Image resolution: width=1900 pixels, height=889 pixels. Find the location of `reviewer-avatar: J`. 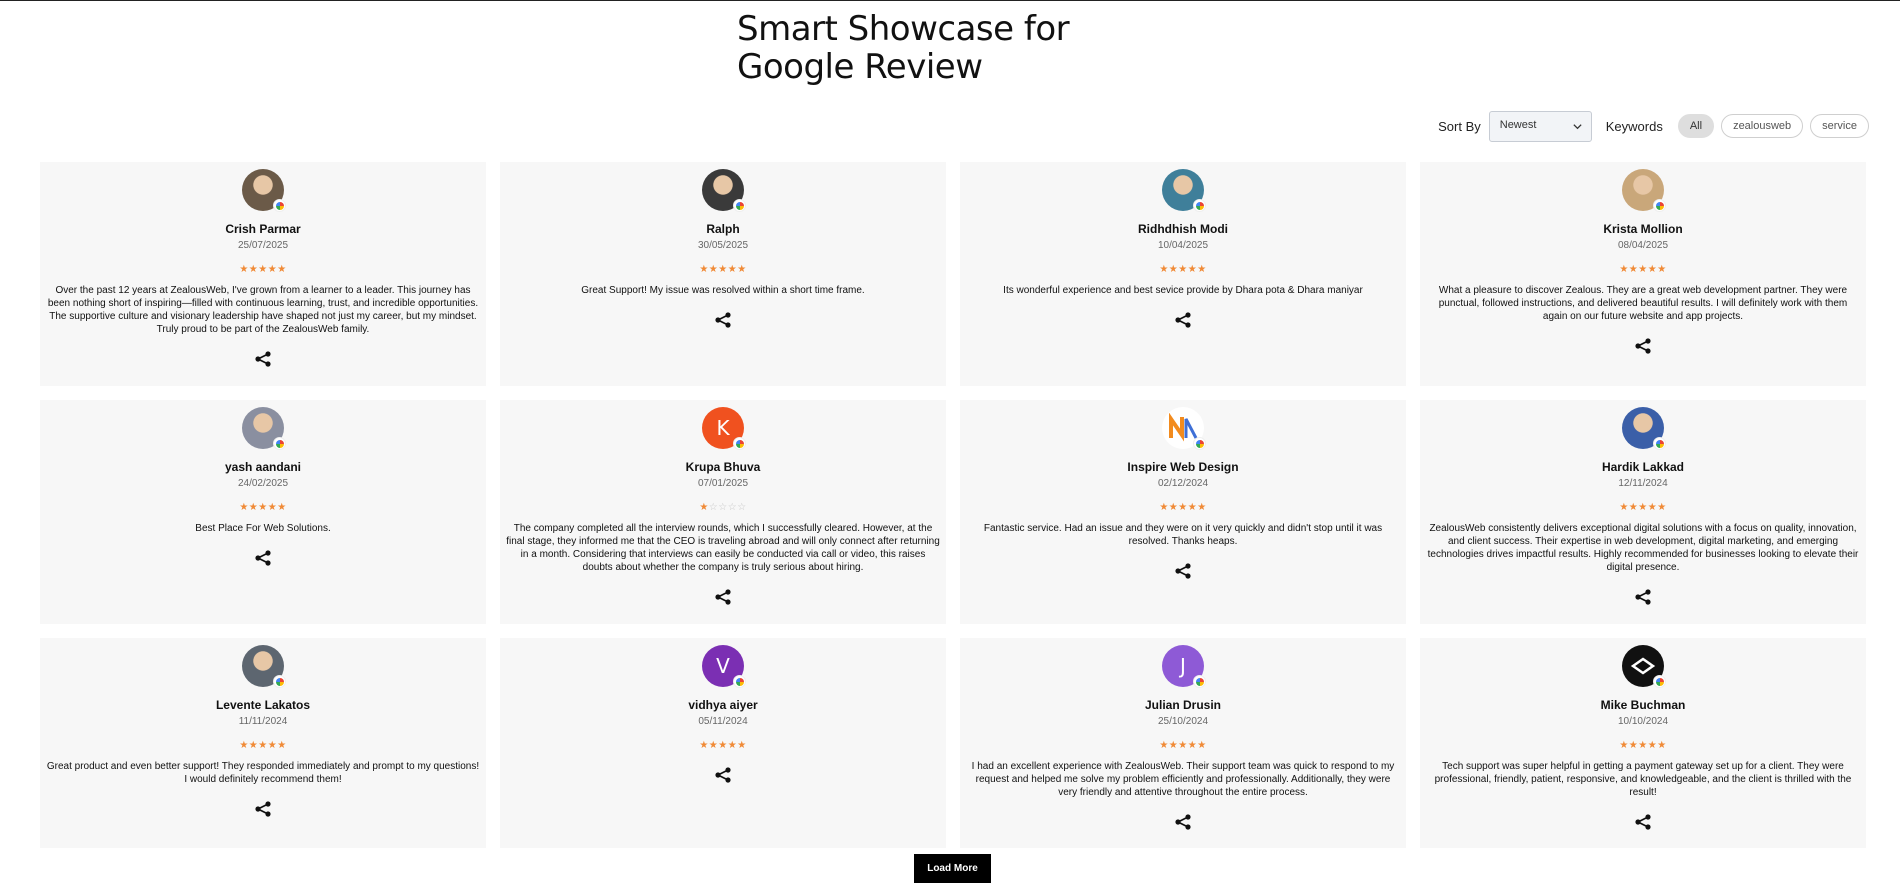

reviewer-avatar: J is located at coordinates (1184, 666).